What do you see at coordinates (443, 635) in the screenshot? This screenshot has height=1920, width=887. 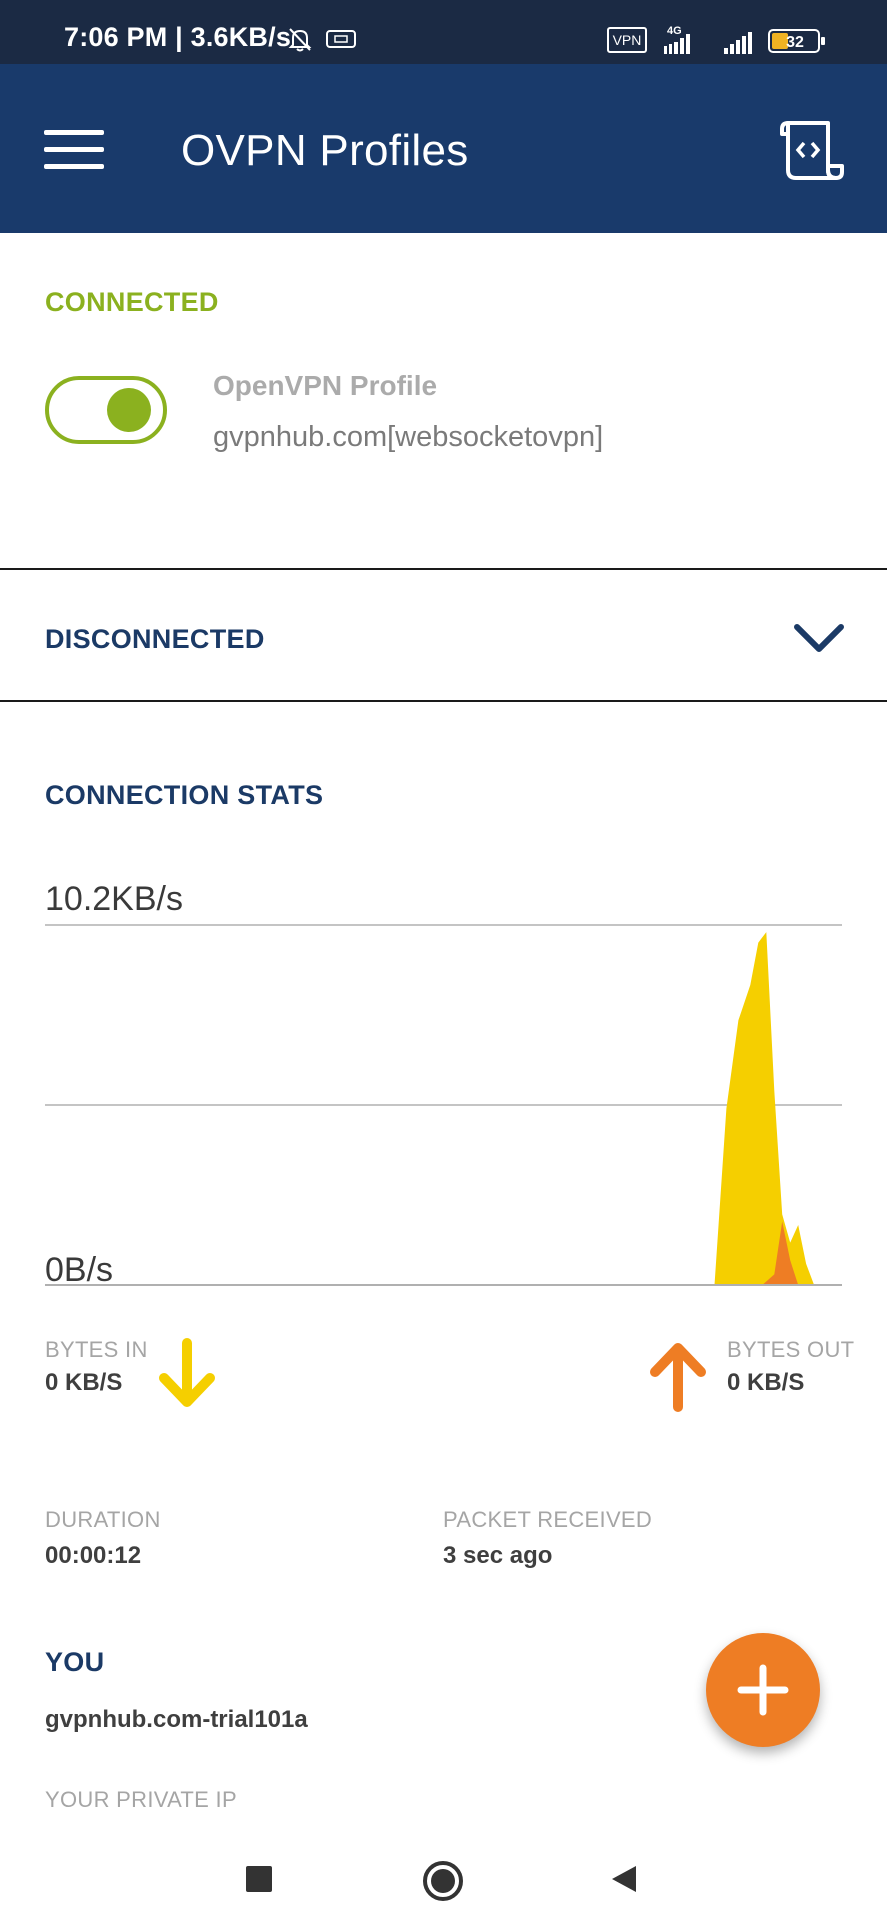 I see `disconnected-row: DISCONNECTED` at bounding box center [443, 635].